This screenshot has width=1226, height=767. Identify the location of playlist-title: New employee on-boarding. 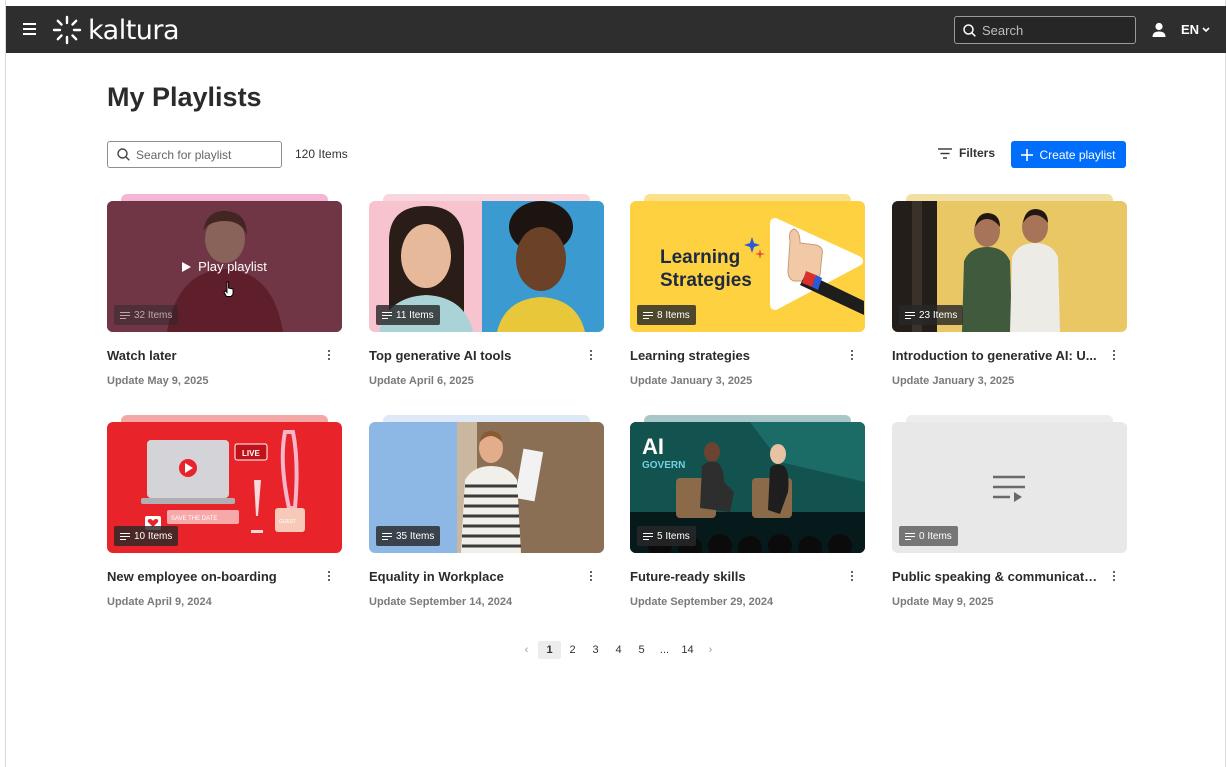
(211, 576).